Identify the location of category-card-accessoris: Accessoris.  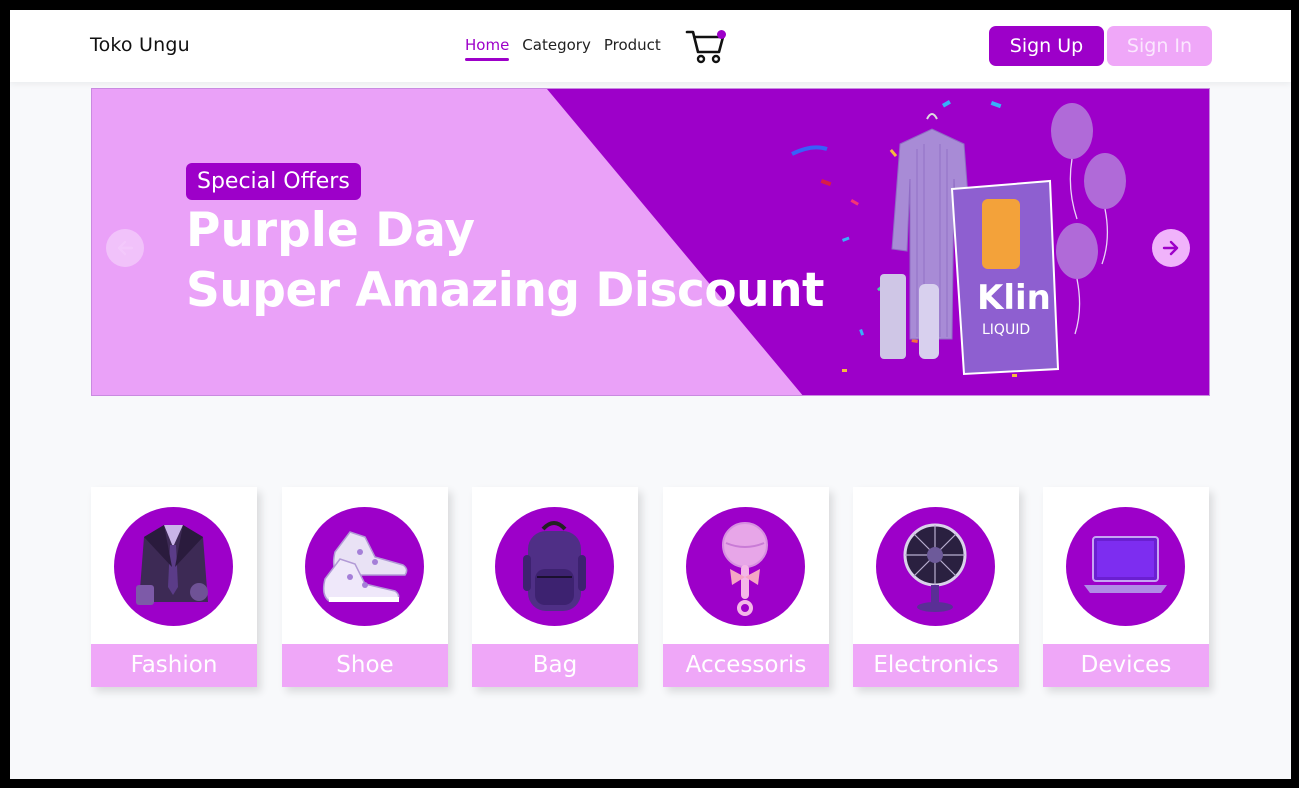
(746, 587).